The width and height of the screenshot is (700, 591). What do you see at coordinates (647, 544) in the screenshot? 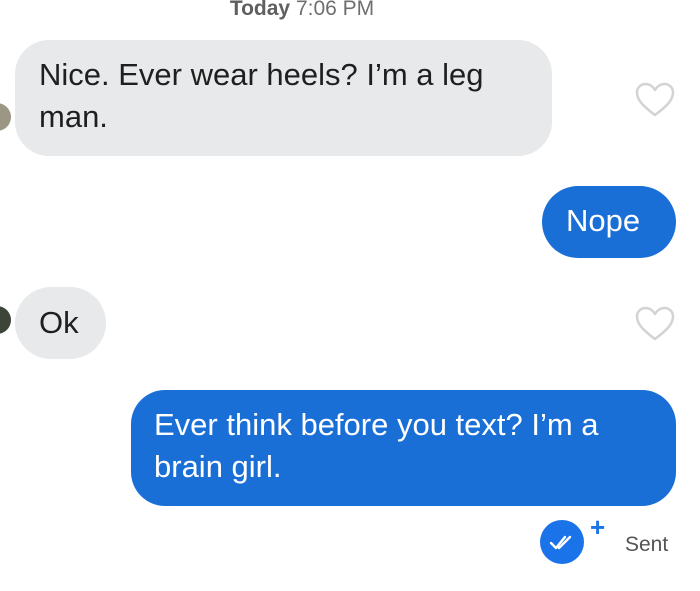
I see `sent-status-label: Sent` at bounding box center [647, 544].